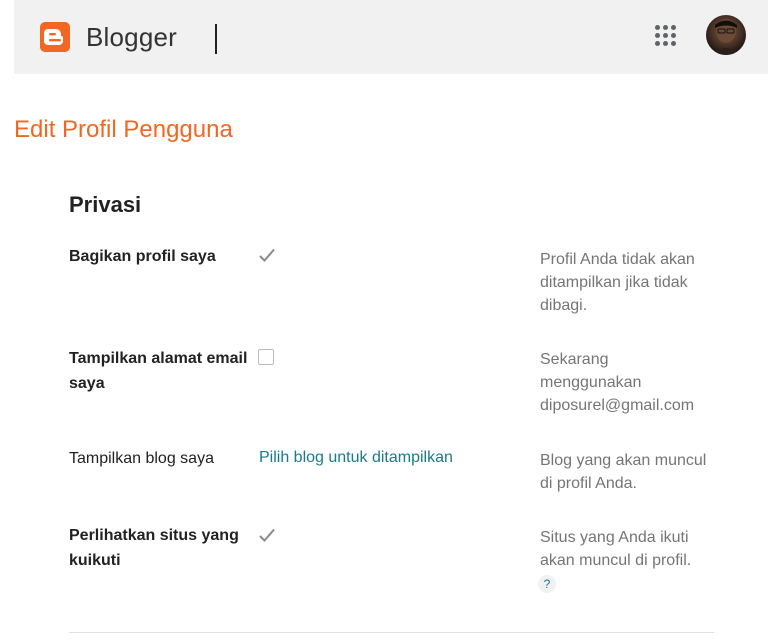  What do you see at coordinates (726, 35) in the screenshot?
I see `avatar` at bounding box center [726, 35].